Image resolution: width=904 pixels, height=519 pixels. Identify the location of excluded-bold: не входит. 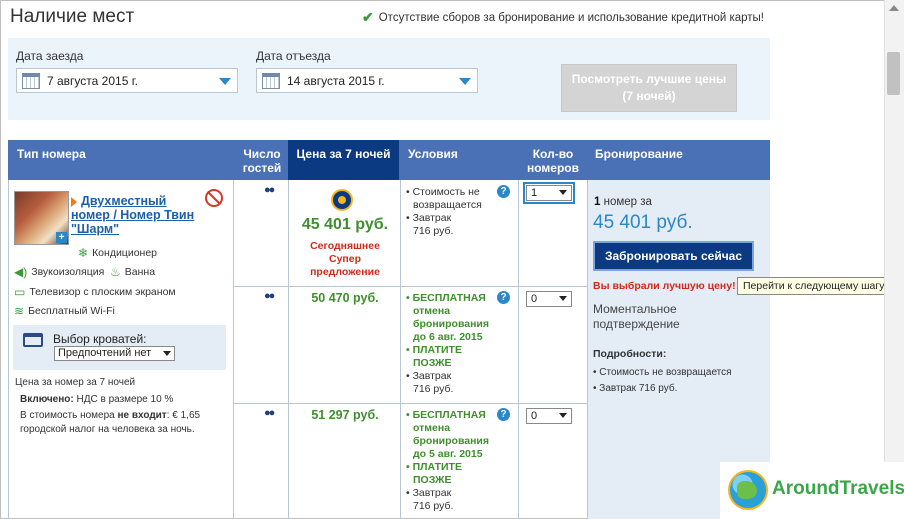
(142, 415).